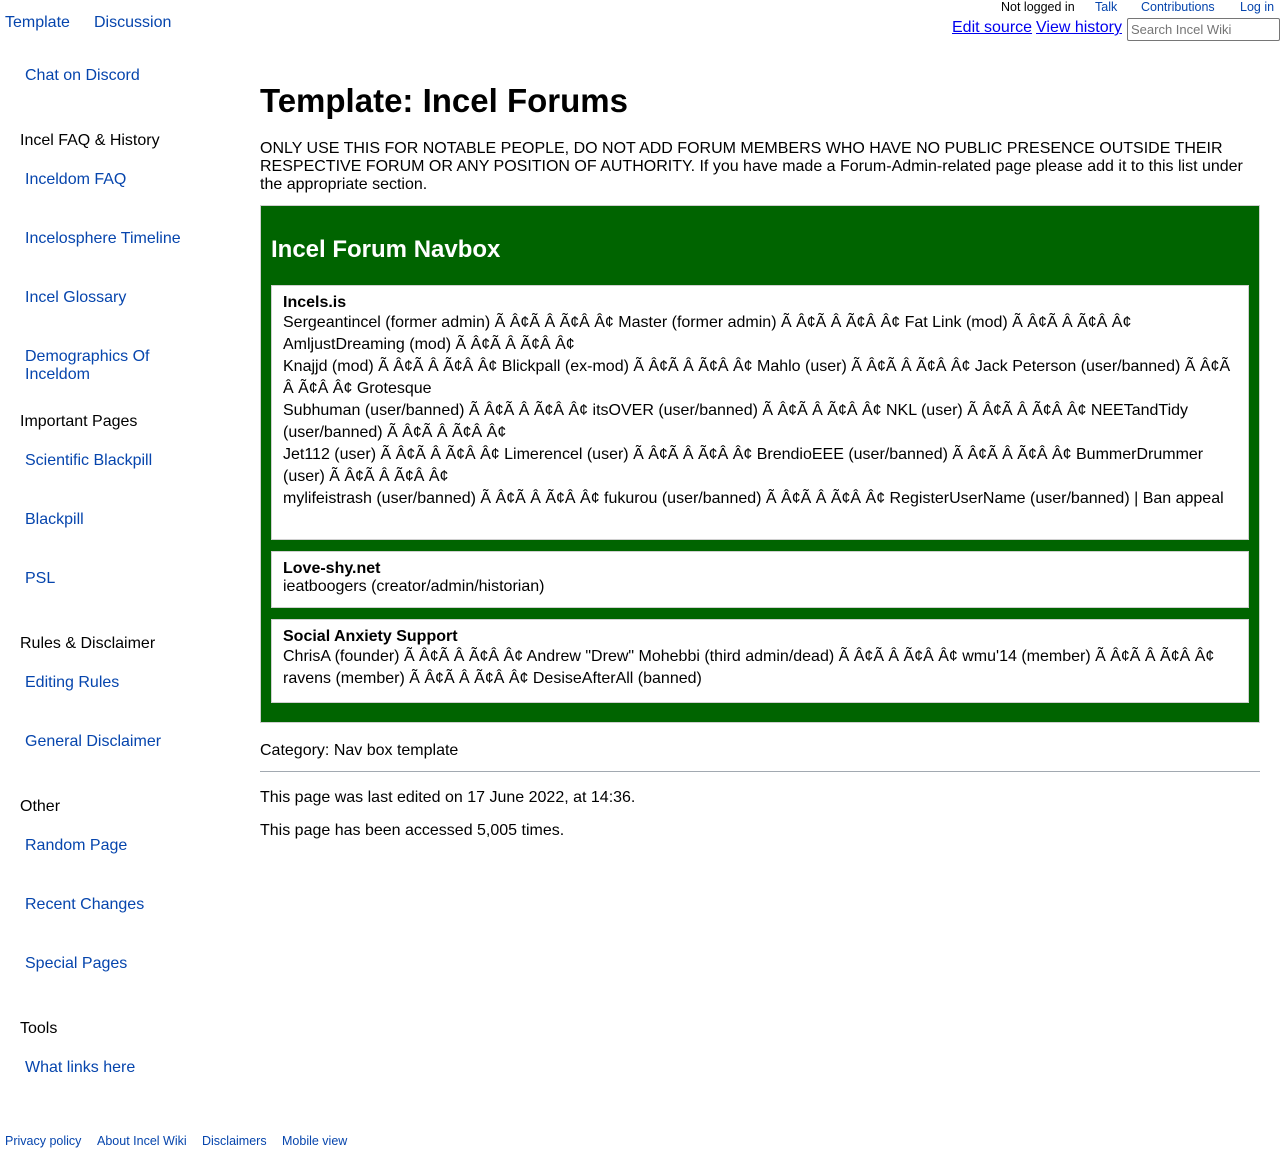 The image size is (1280, 1154). Describe the element at coordinates (1079, 28) in the screenshot. I see `view-history-link: View history` at that location.